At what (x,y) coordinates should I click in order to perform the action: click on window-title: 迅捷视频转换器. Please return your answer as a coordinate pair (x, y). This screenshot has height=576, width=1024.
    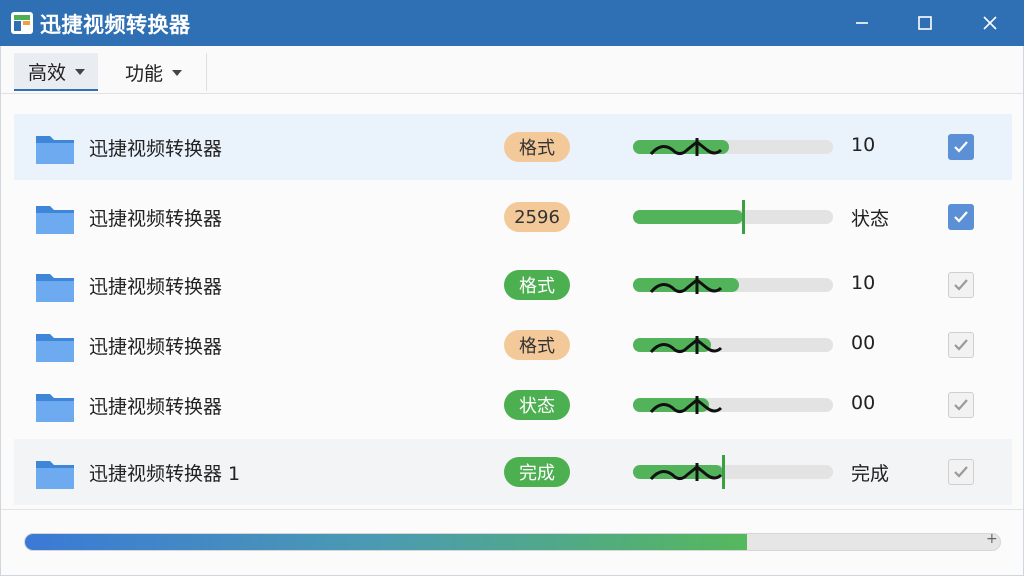
    Looking at the image, I should click on (115, 25).